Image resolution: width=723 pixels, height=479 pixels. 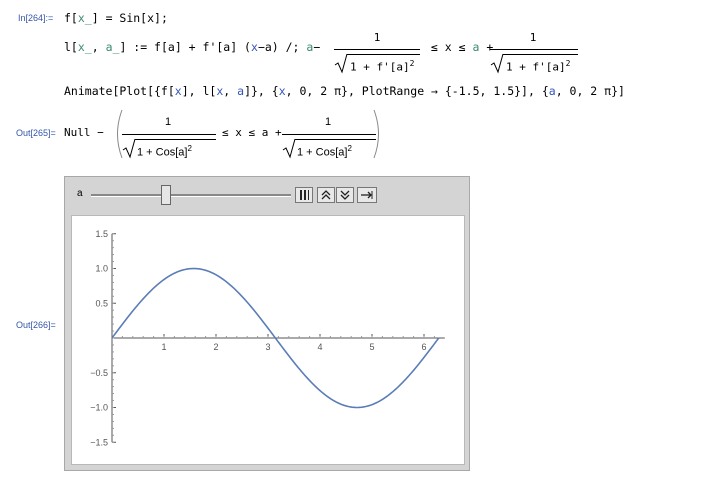 I want to click on y-tick-label: 1.5, so click(x=101, y=234).